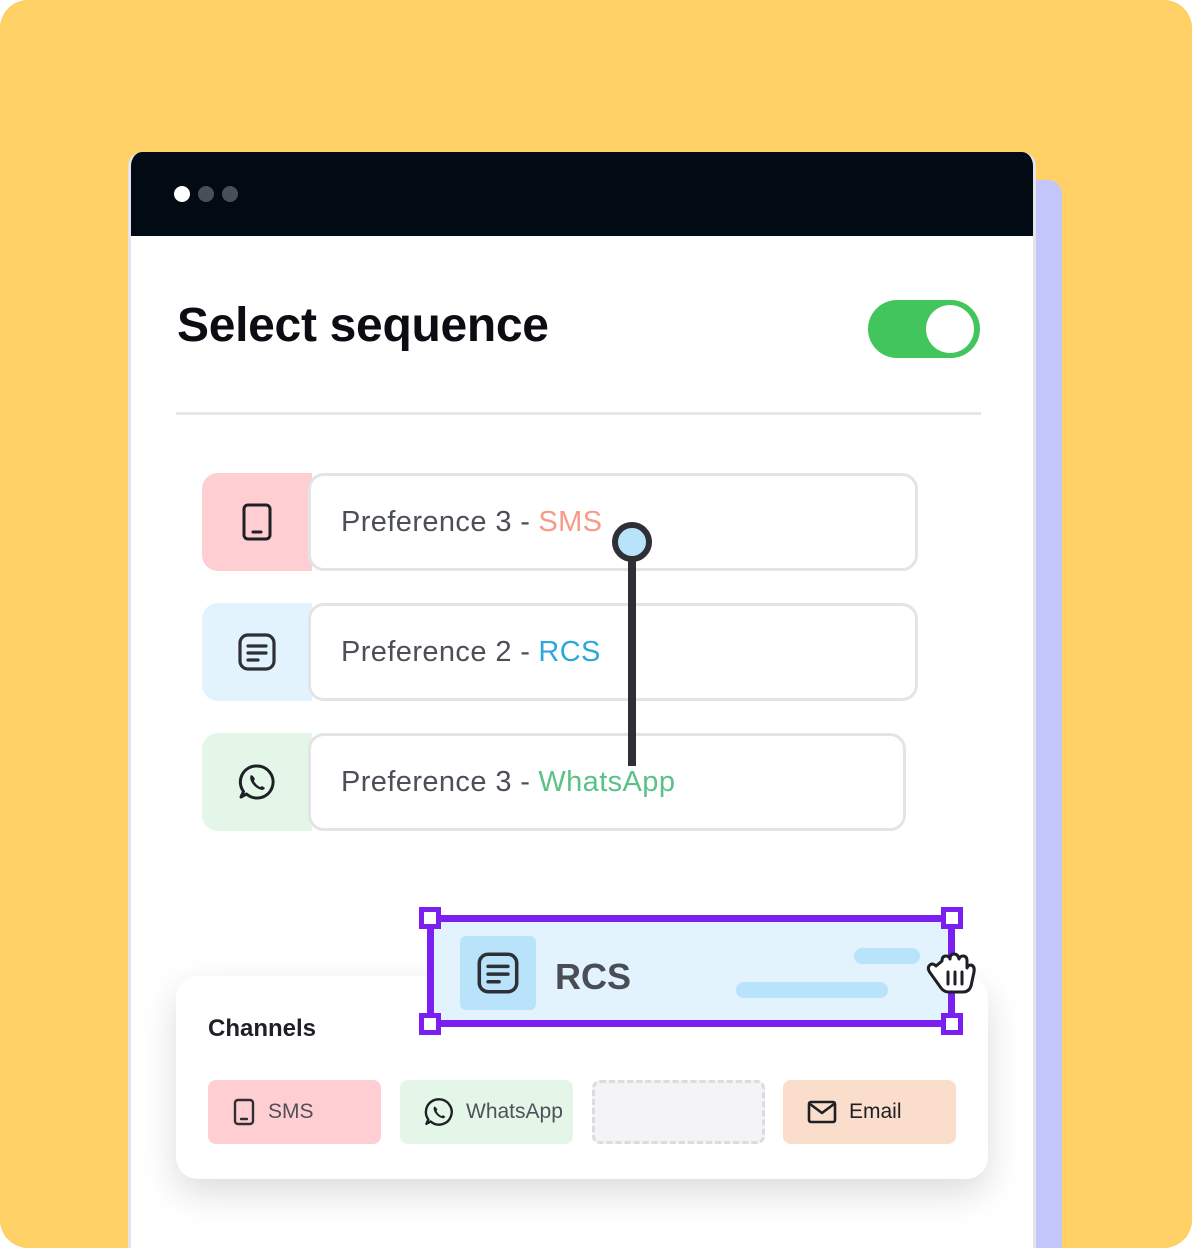  Describe the element at coordinates (514, 1111) in the screenshot. I see `channel-chip-label: WhatsApp` at that location.